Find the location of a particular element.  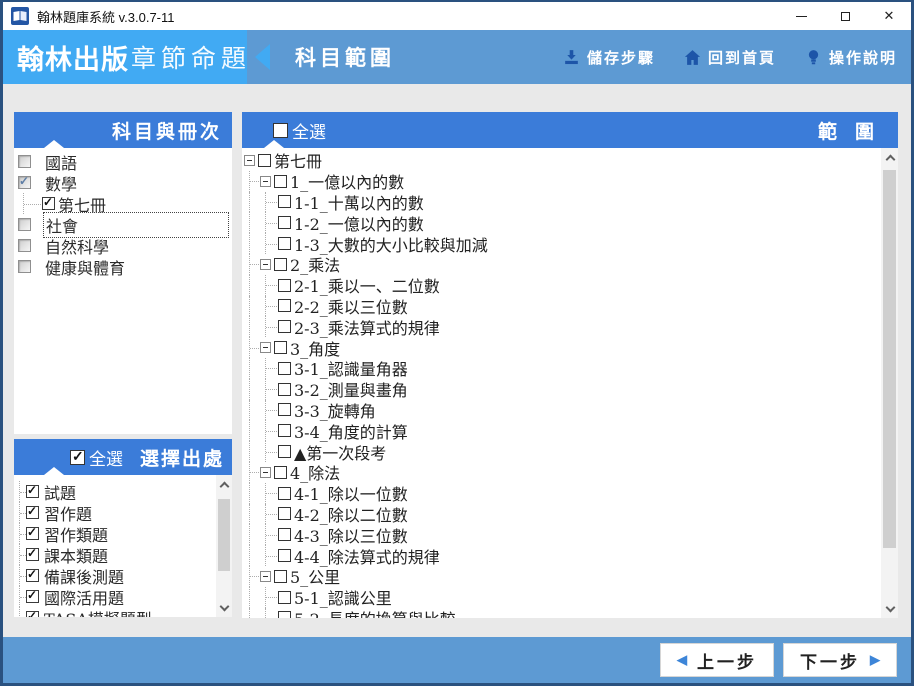

tree-item: 5-1_認識公里 is located at coordinates (570, 597).